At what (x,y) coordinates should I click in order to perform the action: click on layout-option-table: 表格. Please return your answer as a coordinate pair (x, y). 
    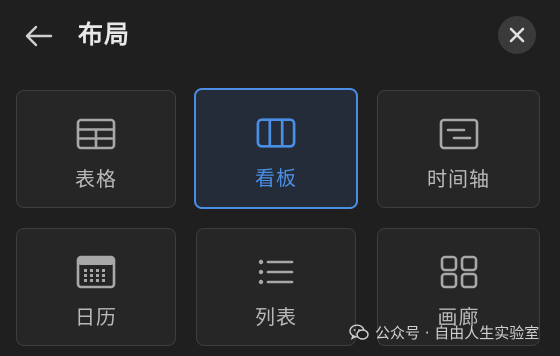
    Looking at the image, I should click on (96, 149).